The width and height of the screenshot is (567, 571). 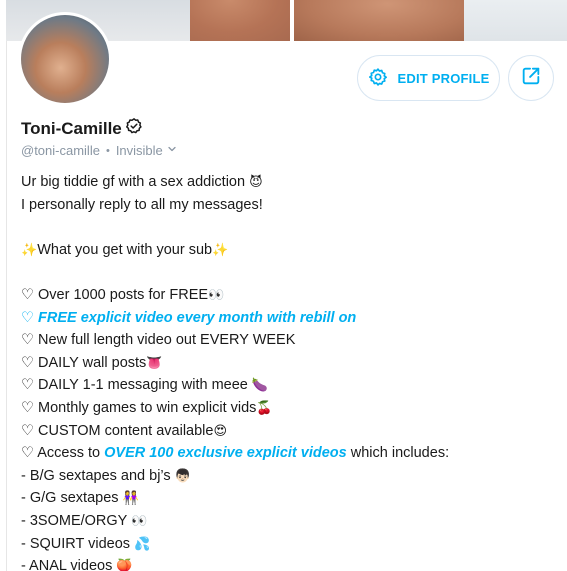 I want to click on edit-profile-button: EDIT PROFILE, so click(x=428, y=78).